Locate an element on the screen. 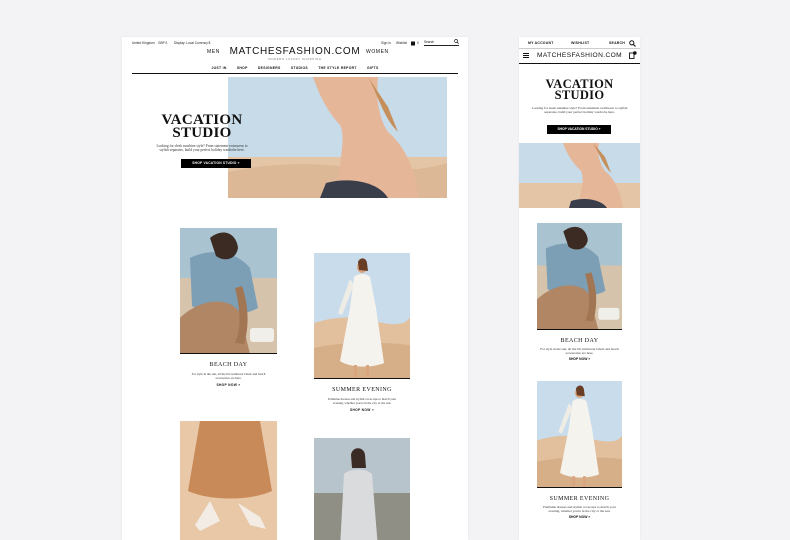  card-fourth is located at coordinates (362, 489).